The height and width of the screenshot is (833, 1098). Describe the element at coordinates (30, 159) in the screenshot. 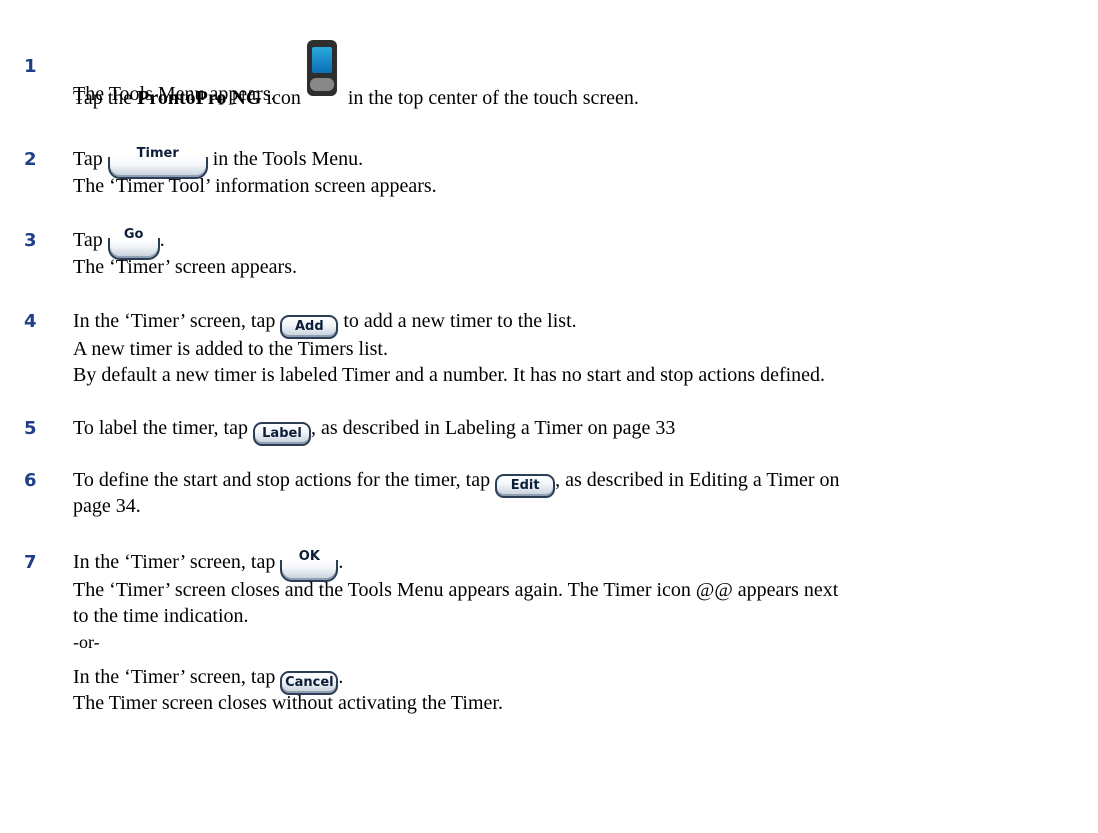

I see `step-number: 2` at that location.